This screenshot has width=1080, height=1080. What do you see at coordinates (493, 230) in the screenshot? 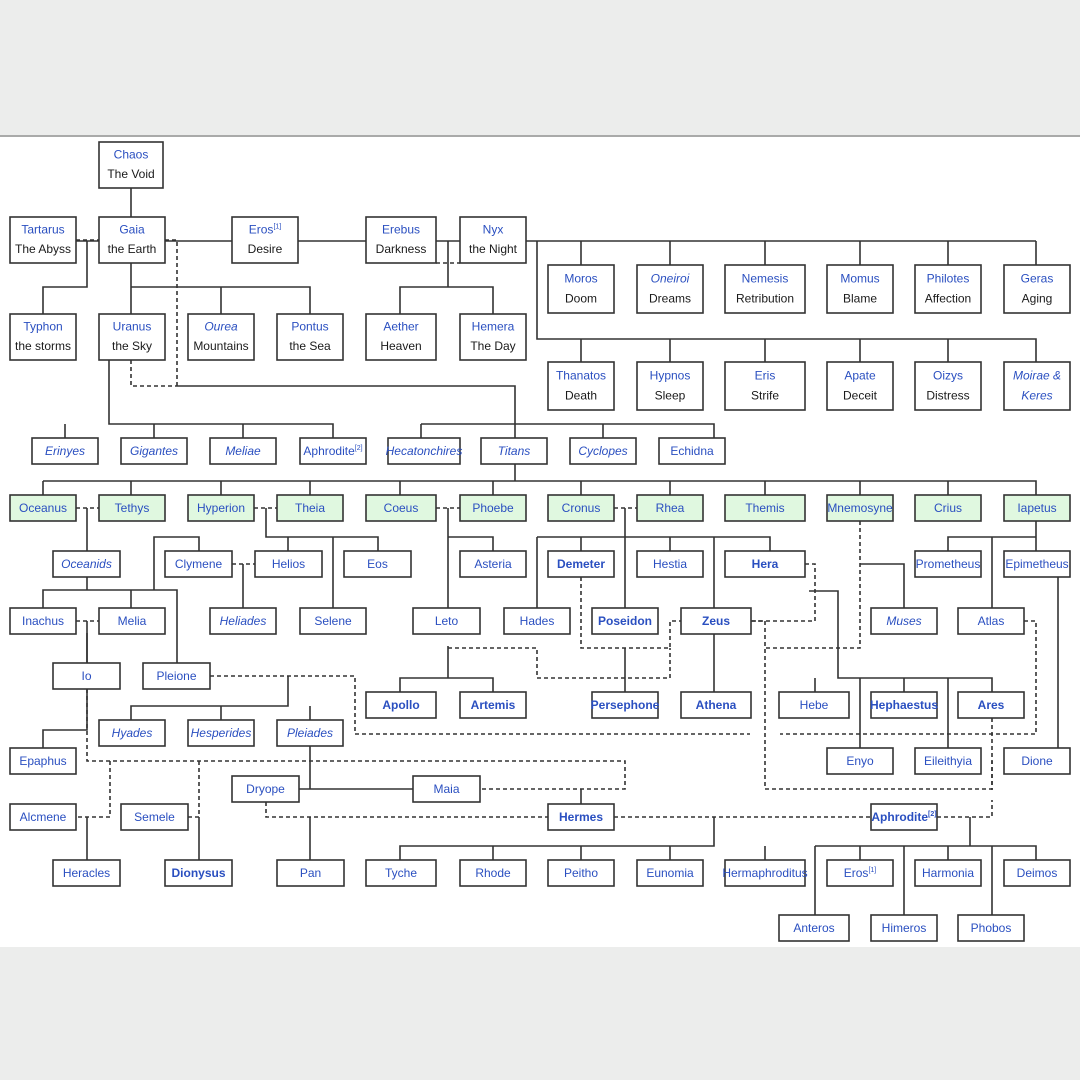
I see `node-name: Nyx` at bounding box center [493, 230].